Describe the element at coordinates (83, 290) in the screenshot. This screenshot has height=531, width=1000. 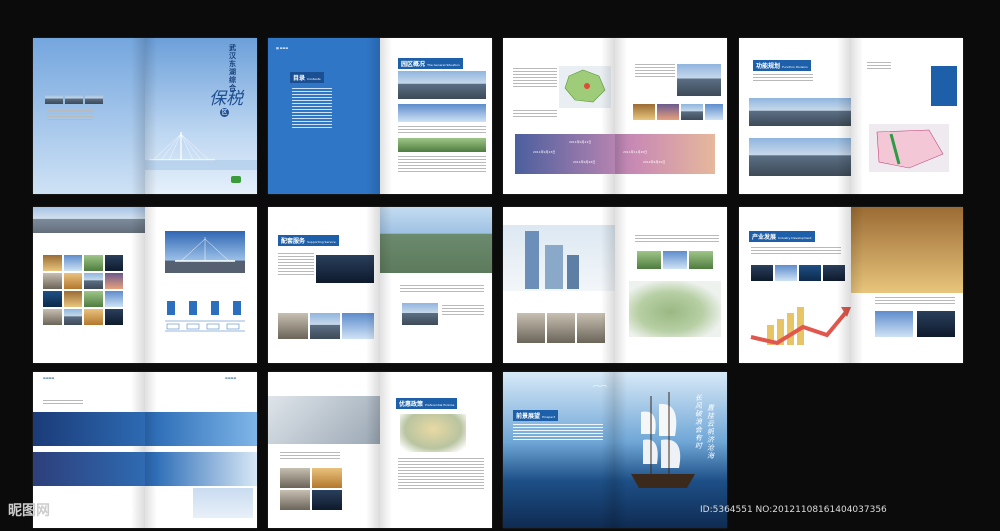
I see `park-photo-grid` at that location.